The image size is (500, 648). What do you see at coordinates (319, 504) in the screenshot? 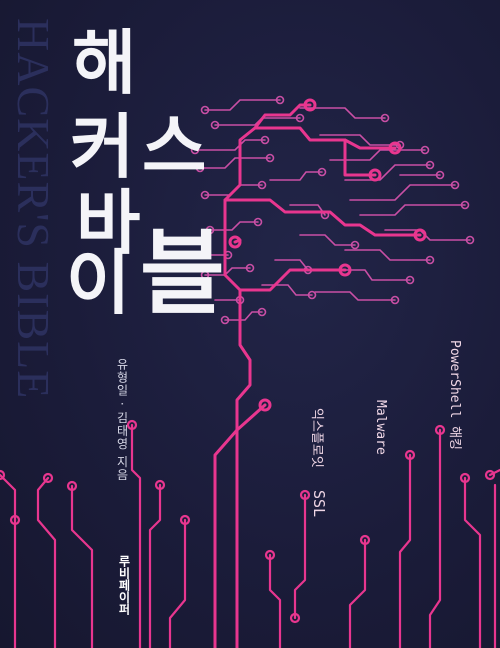
I see `topic-ssl: SSL` at bounding box center [319, 504].